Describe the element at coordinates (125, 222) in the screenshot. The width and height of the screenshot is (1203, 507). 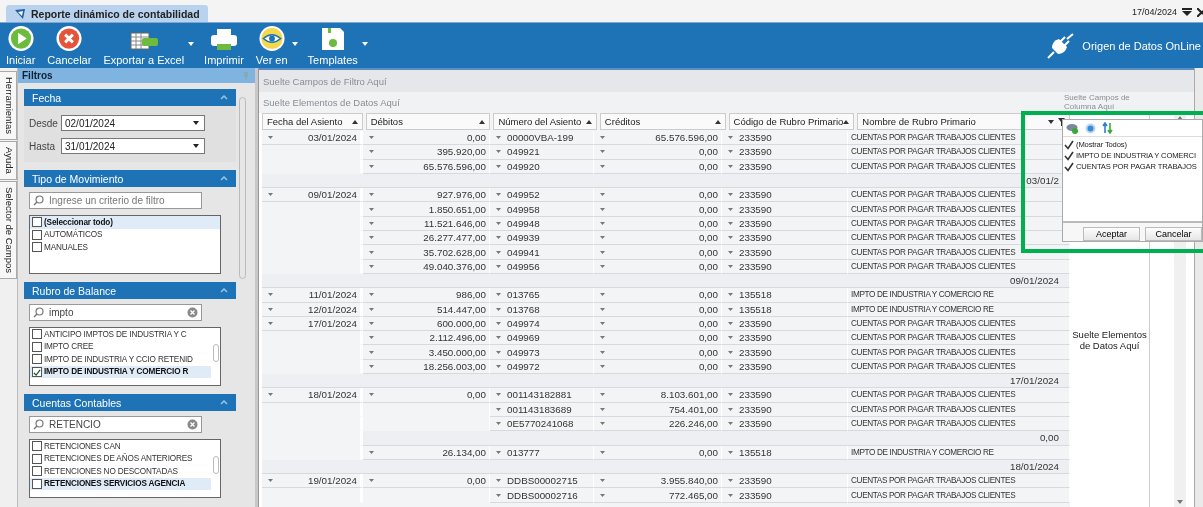
I see `list-item: (Seleccionar todo)` at that location.